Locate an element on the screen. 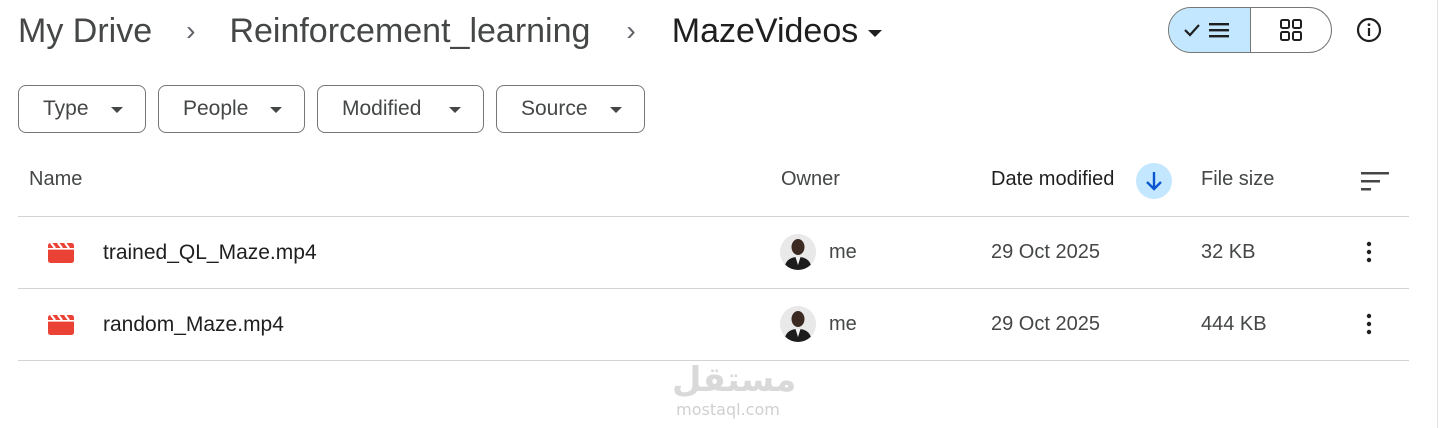 This screenshot has height=428, width=1456. filter-modified: Modified is located at coordinates (400, 109).